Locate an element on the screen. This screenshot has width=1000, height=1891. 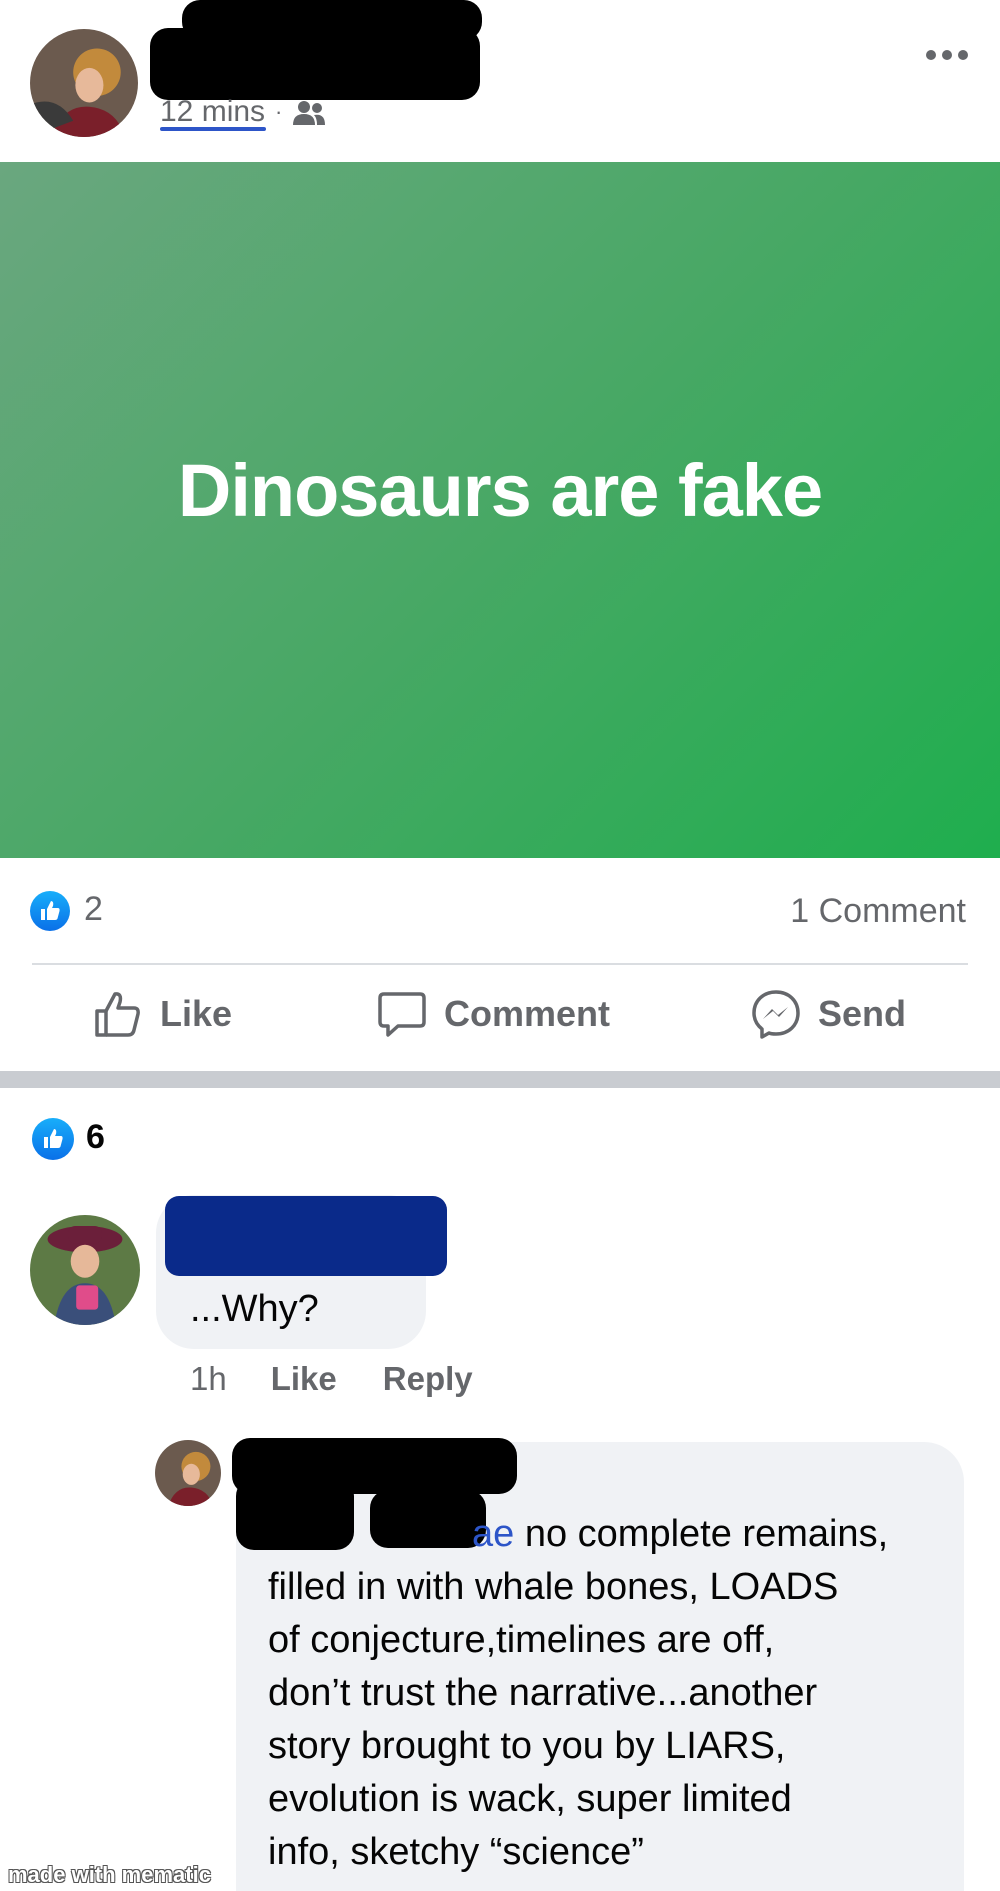
reply-line-1: ae no complete remains, is located at coordinates (578, 1534).